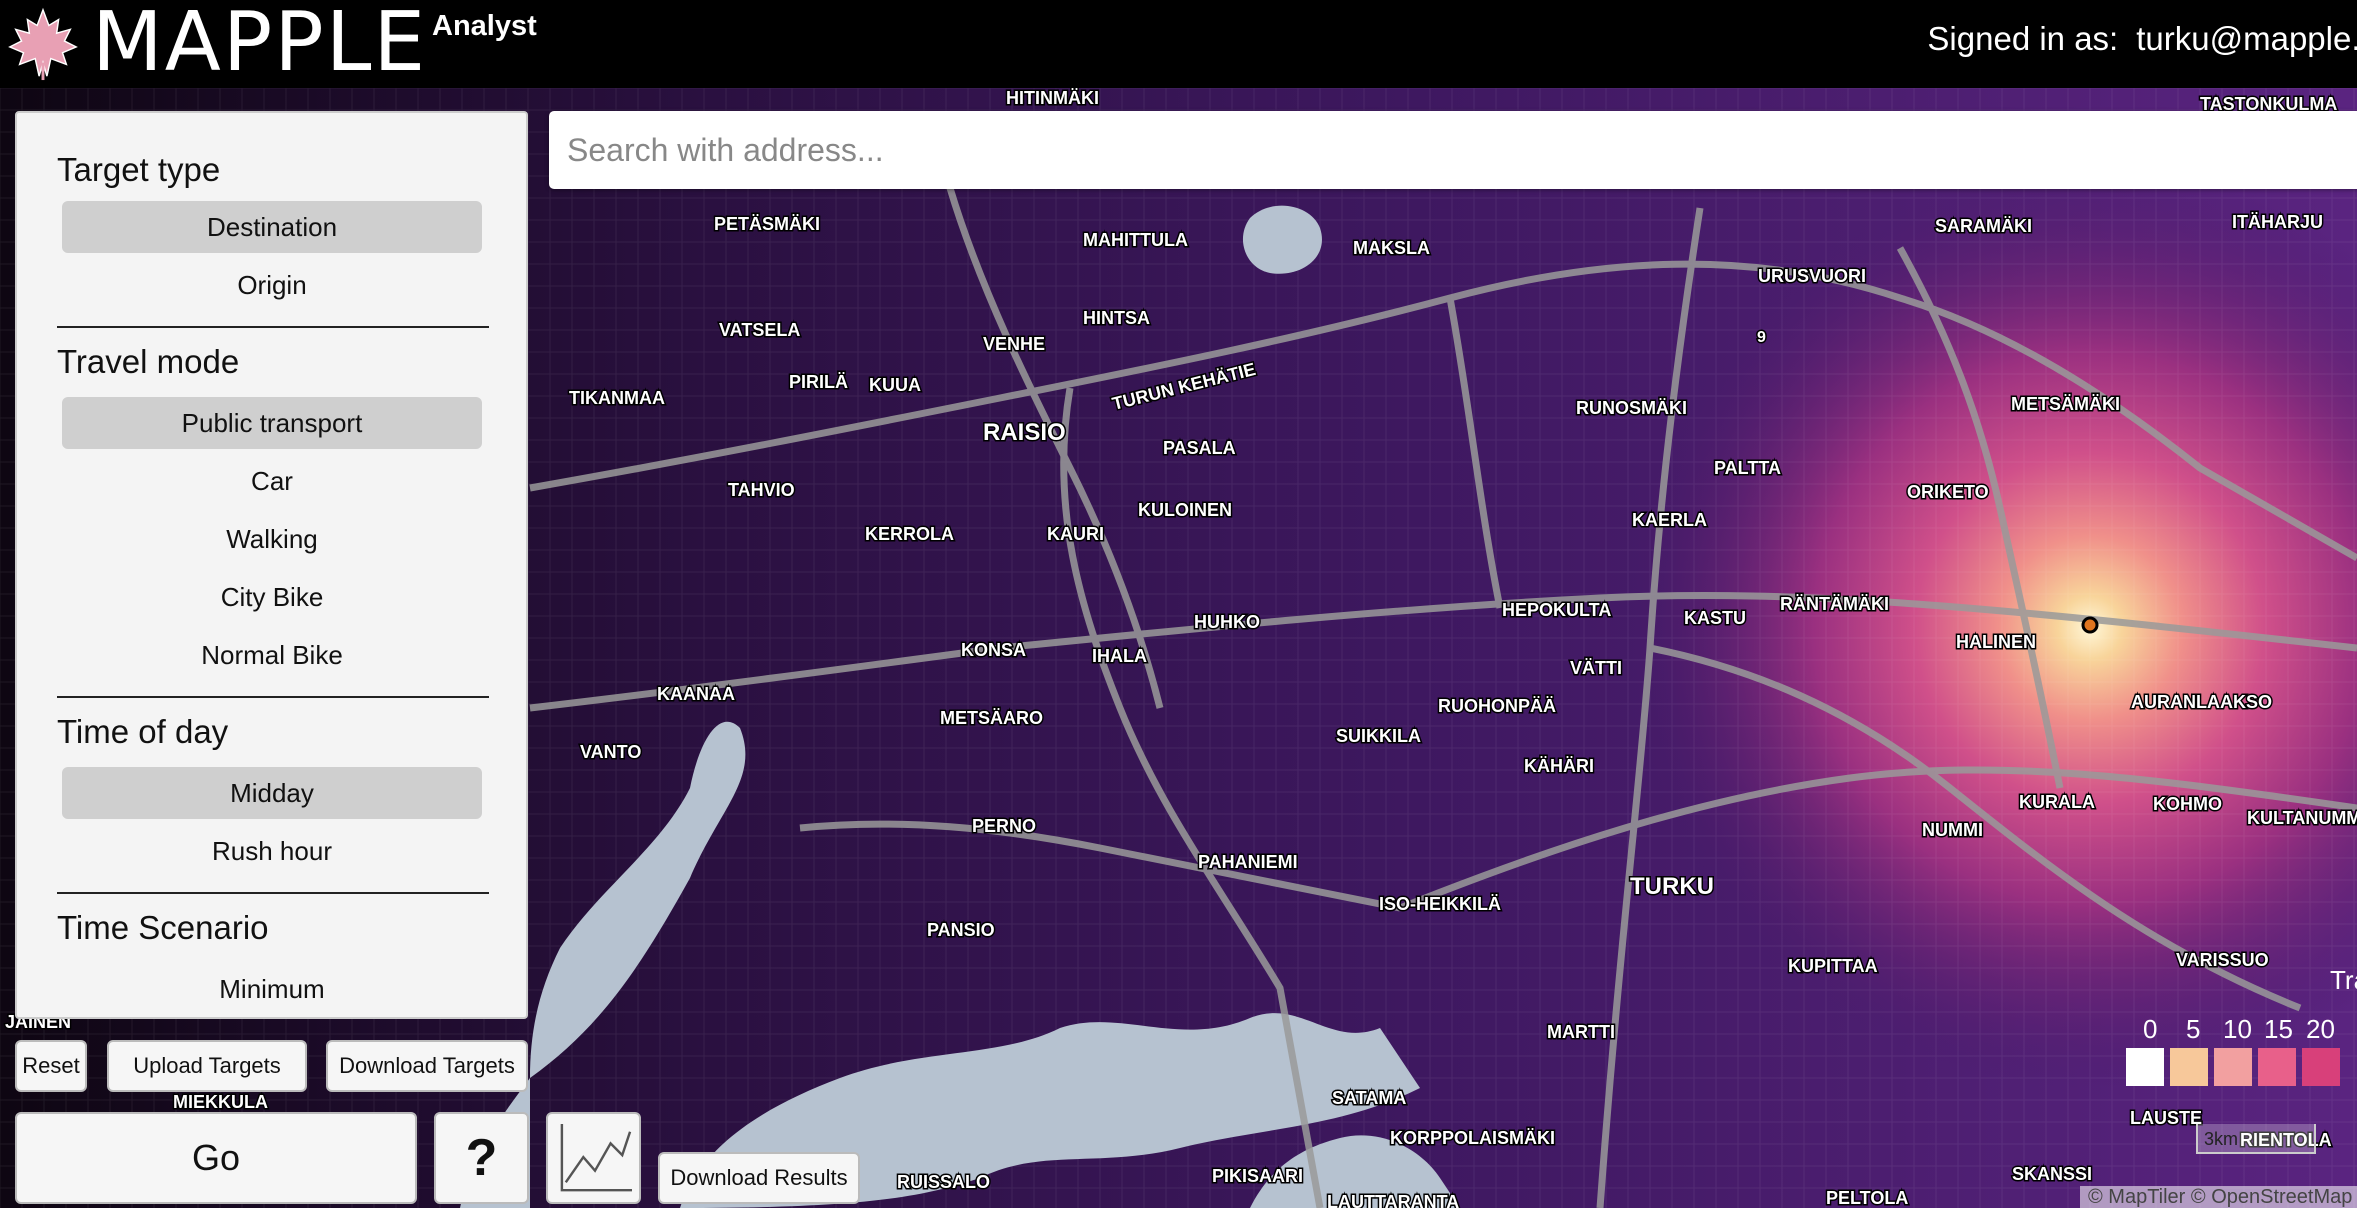 Image resolution: width=2357 pixels, height=1208 pixels. What do you see at coordinates (272, 989) in the screenshot?
I see `time-scenario-minimum: Minimum` at bounding box center [272, 989].